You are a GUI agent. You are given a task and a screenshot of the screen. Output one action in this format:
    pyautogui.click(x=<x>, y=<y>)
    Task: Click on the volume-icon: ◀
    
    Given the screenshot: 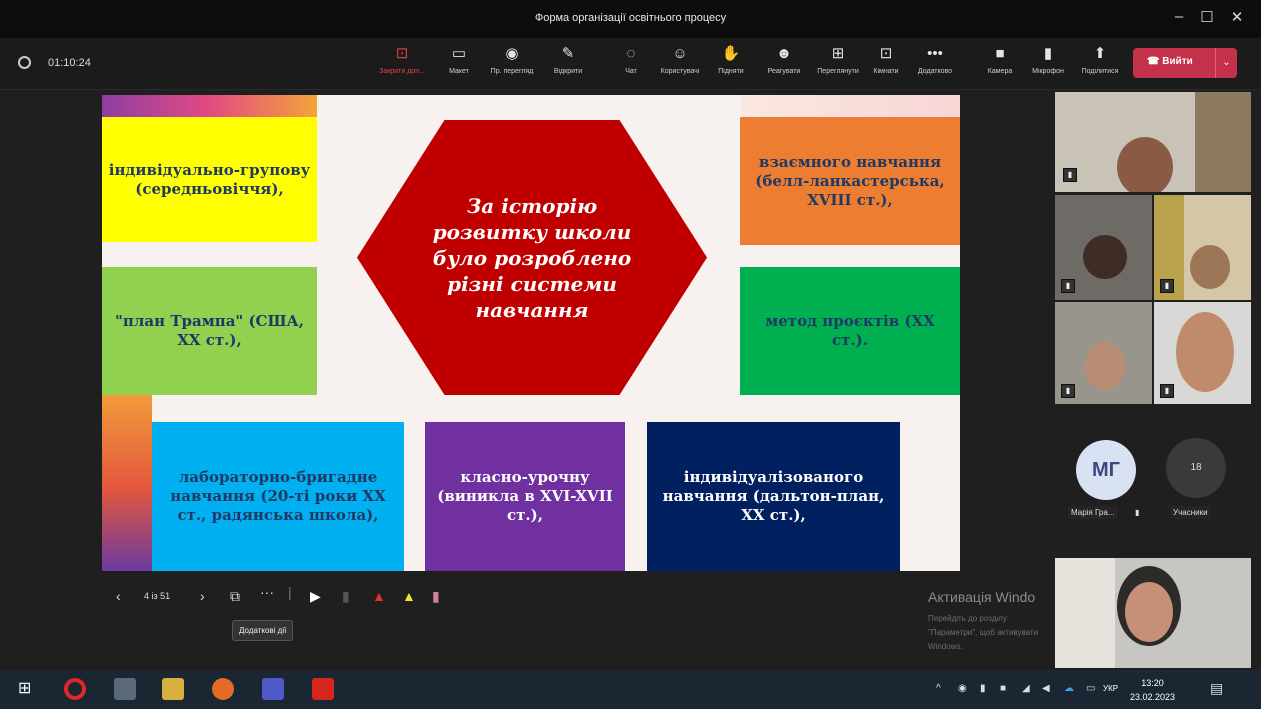 What is the action you would take?
    pyautogui.click(x=1046, y=688)
    